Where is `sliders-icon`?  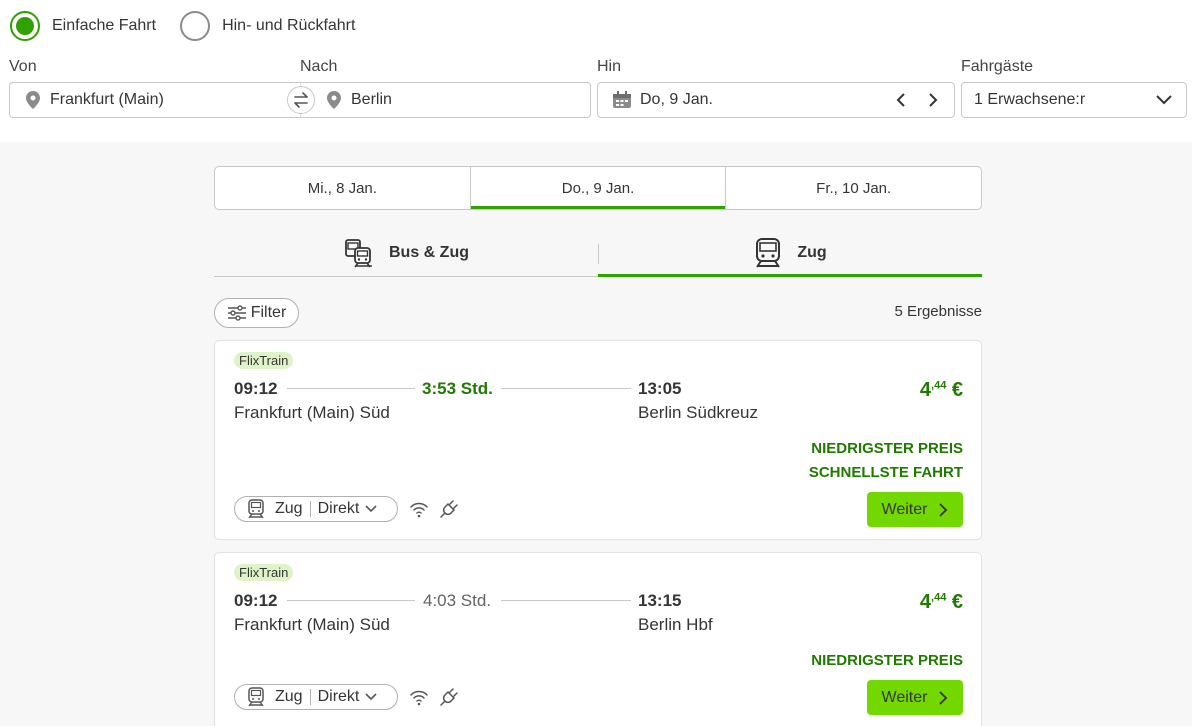
sliders-icon is located at coordinates (236, 313).